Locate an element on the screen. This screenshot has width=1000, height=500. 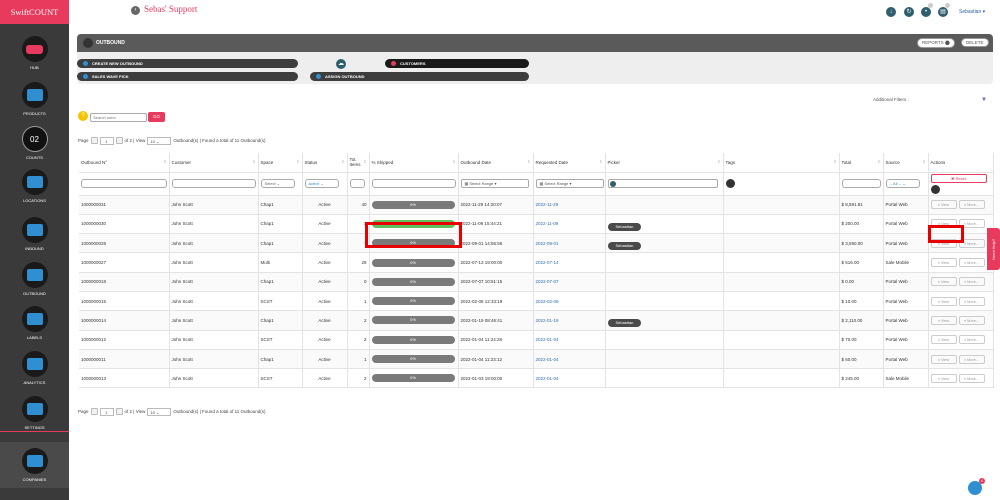
calendar-icon: ▤ is located at coordinates (943, 12).